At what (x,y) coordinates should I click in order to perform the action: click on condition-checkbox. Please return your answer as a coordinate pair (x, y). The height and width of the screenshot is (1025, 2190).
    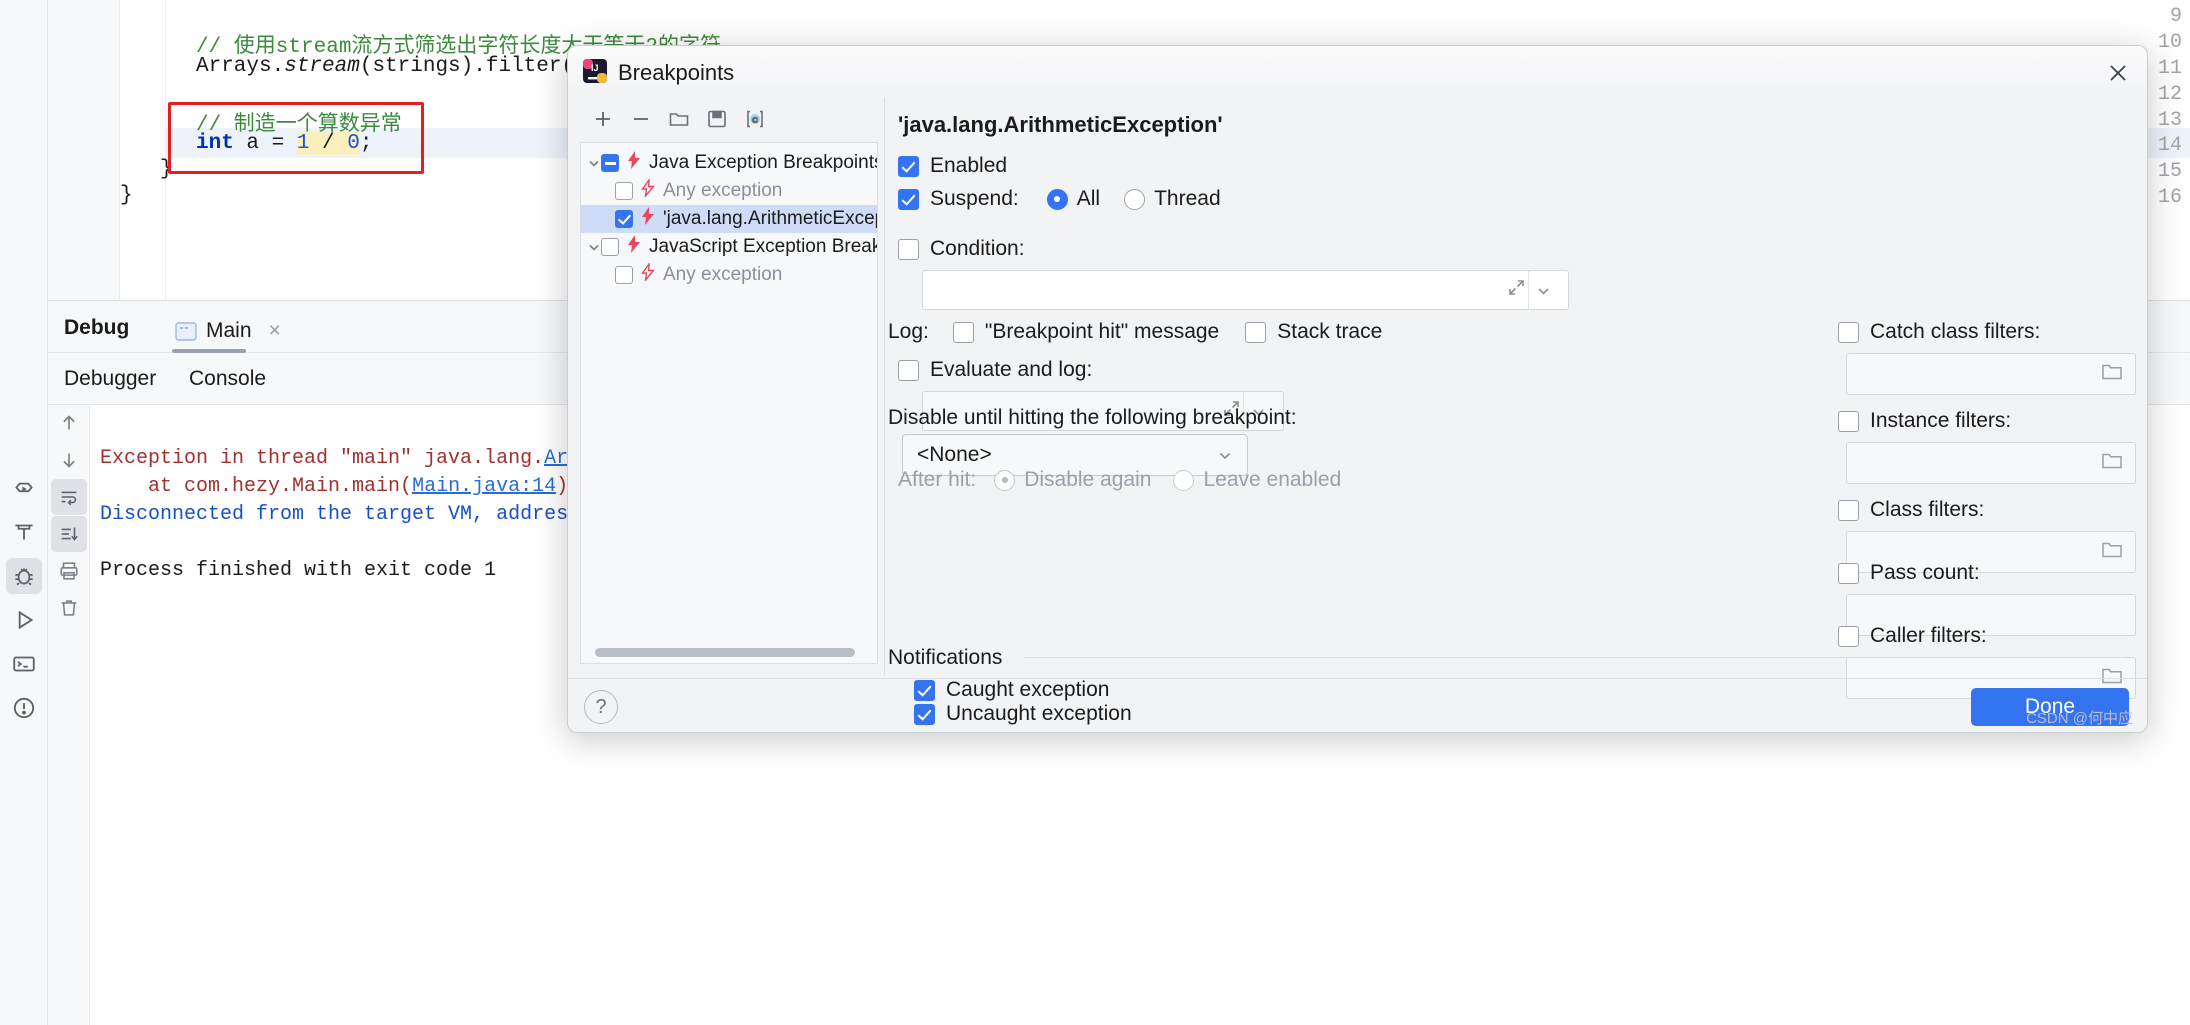
    Looking at the image, I should click on (908, 249).